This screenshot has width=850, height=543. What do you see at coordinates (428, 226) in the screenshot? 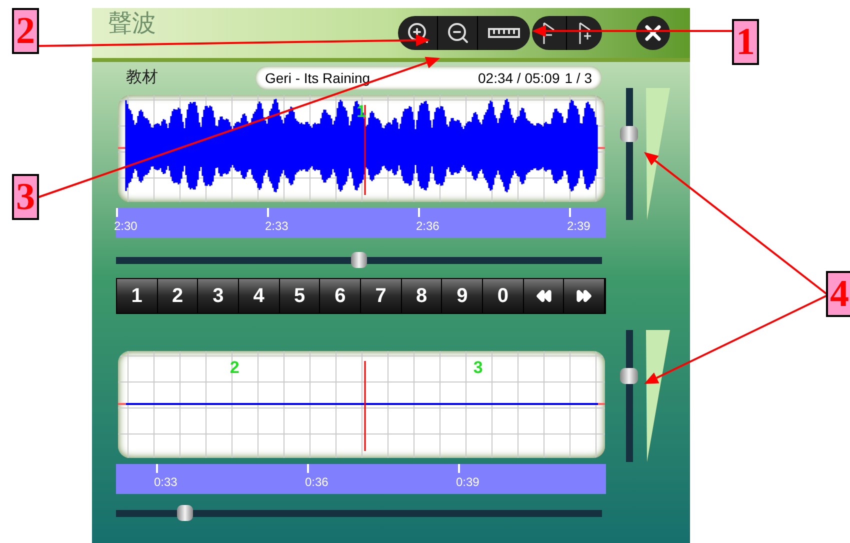
I see `tick-label: 2:36` at bounding box center [428, 226].